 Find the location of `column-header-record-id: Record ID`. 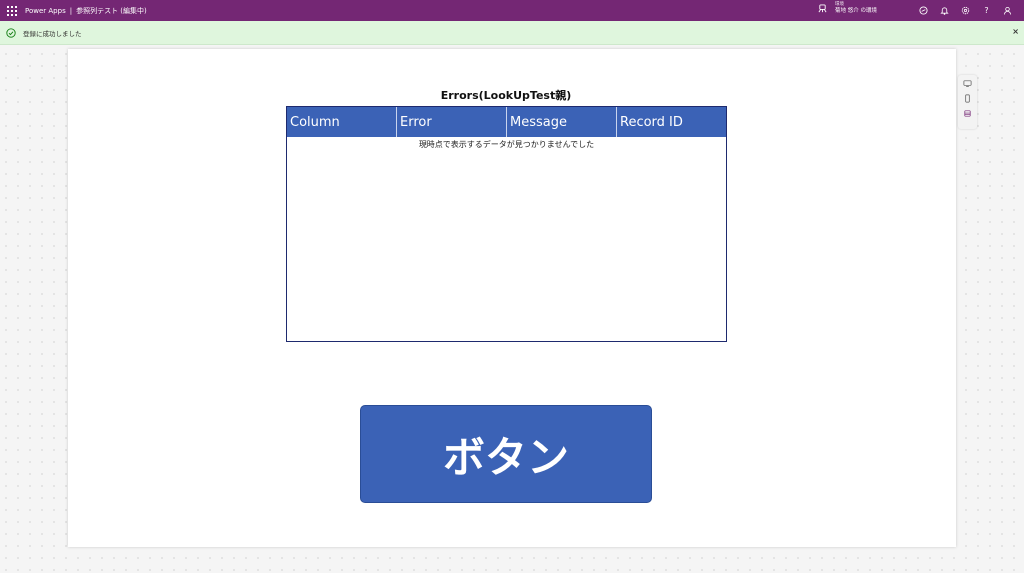

column-header-record-id: Record ID is located at coordinates (671, 122).